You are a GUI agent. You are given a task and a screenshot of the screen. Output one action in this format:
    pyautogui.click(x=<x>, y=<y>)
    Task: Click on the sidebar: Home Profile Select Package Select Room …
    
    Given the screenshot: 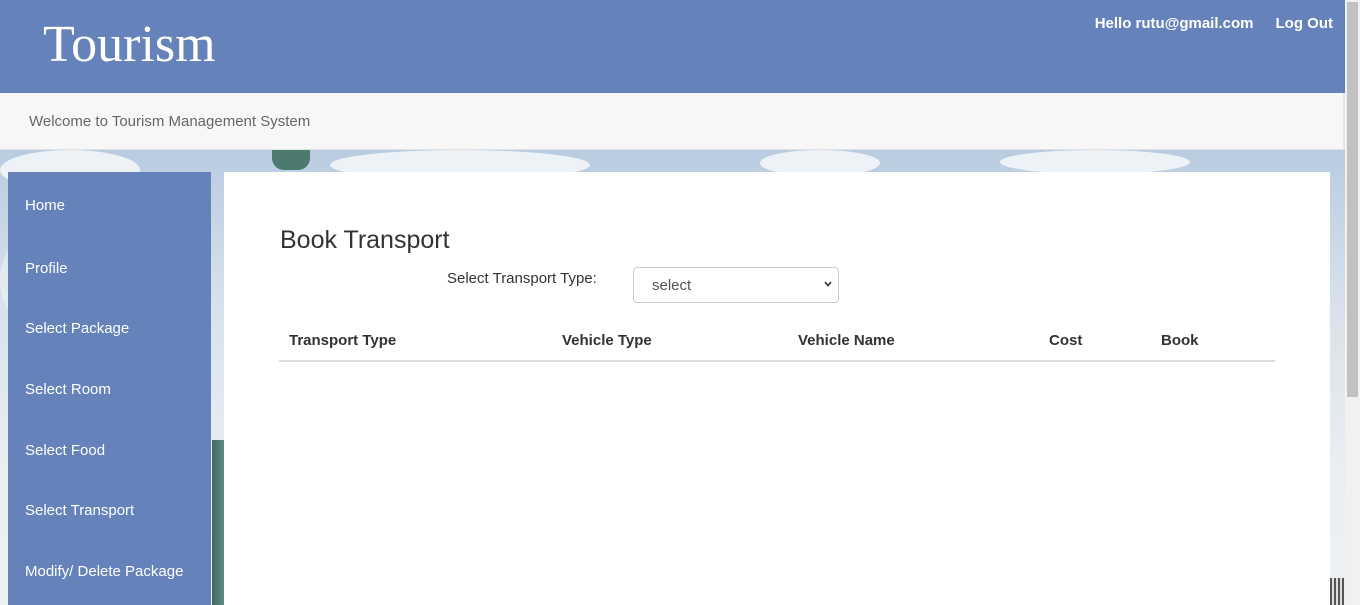 What is the action you would take?
    pyautogui.click(x=109, y=388)
    